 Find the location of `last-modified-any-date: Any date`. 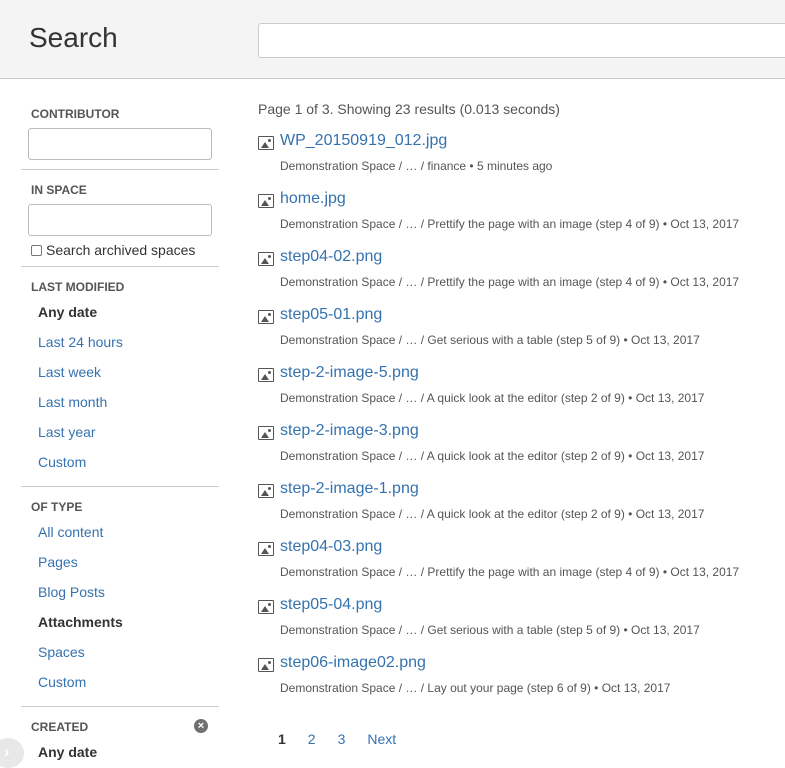

last-modified-any-date: Any date is located at coordinates (120, 312).